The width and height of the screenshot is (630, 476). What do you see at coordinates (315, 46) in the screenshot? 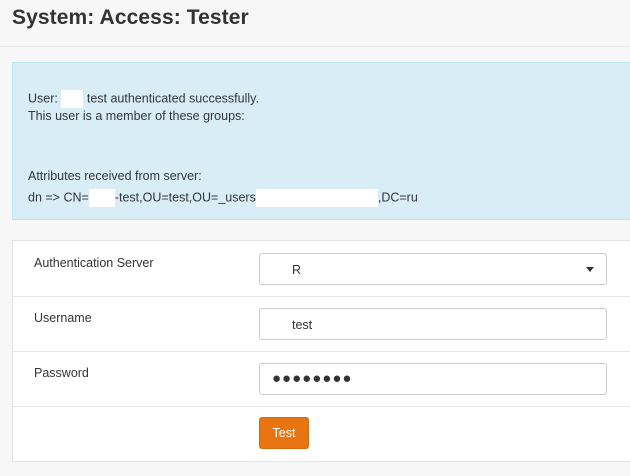
I see `title-divider` at bounding box center [315, 46].